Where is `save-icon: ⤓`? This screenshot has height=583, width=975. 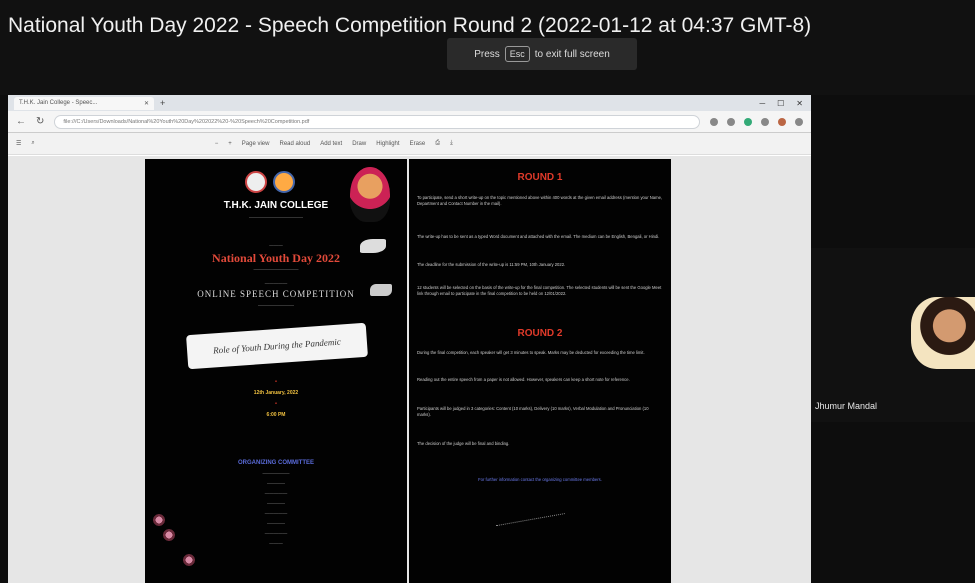
save-icon: ⤓ is located at coordinates (451, 143).